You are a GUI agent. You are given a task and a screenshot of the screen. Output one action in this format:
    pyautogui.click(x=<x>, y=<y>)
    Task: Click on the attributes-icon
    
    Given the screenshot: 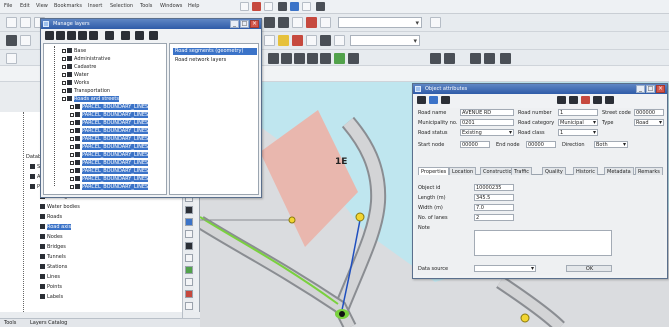 What is the action you would take?
    pyautogui.click(x=339, y=40)
    